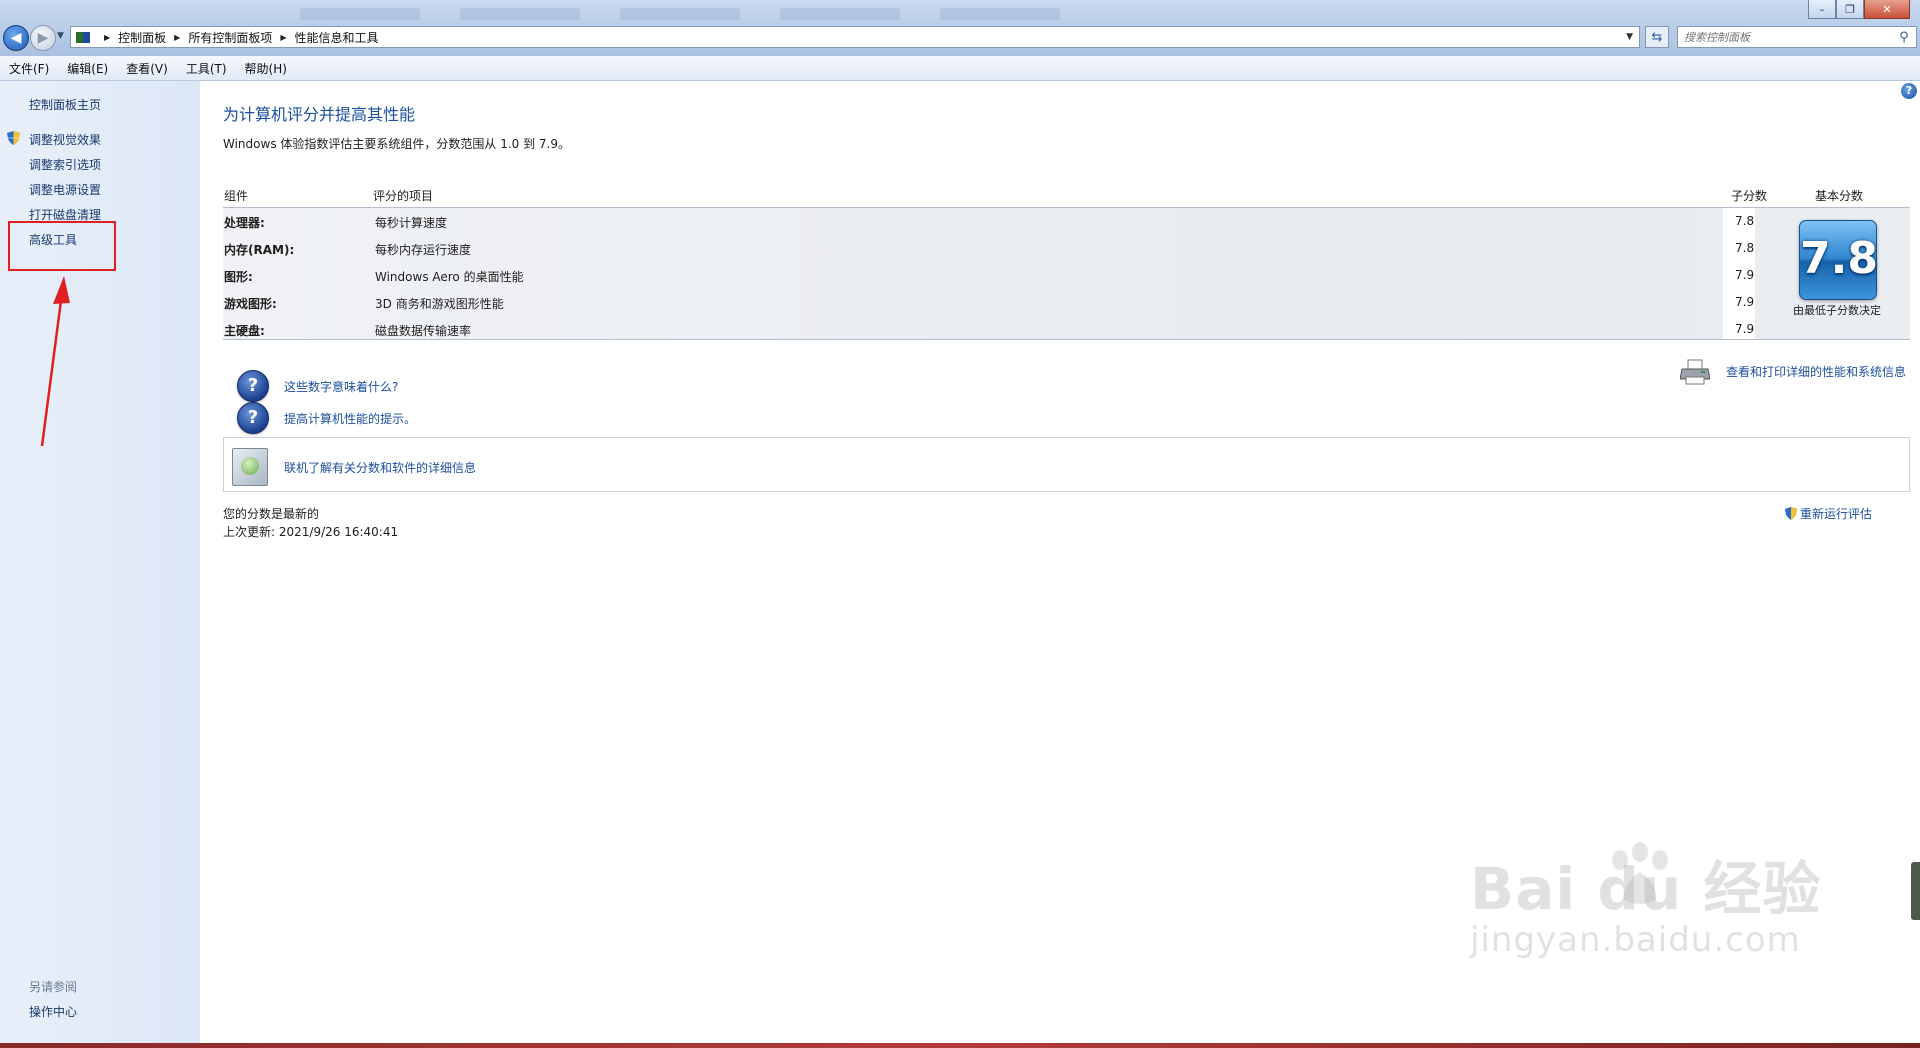  I want to click on back-arrow-icon: ◀, so click(16, 38).